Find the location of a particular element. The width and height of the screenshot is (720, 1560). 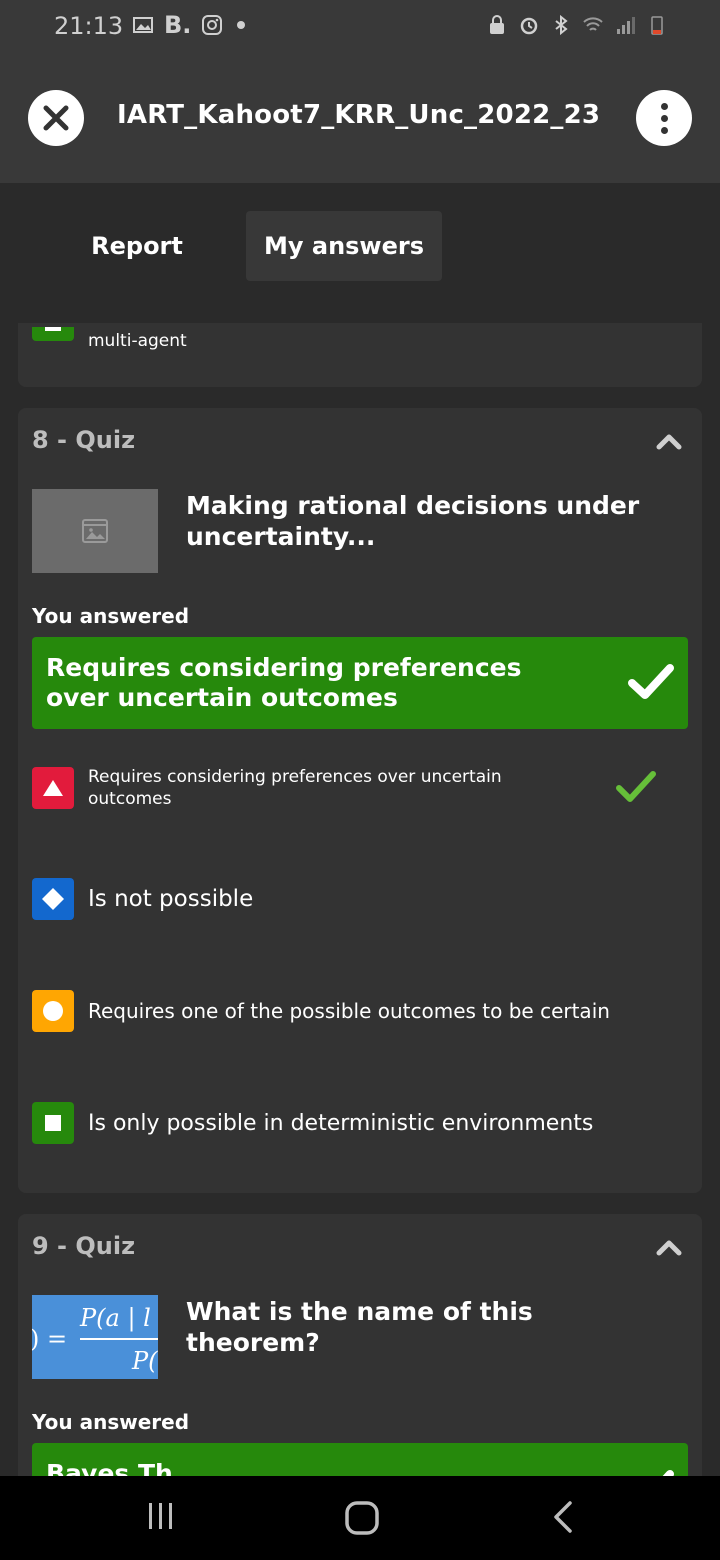

option-text: multi-agent is located at coordinates (137, 341).